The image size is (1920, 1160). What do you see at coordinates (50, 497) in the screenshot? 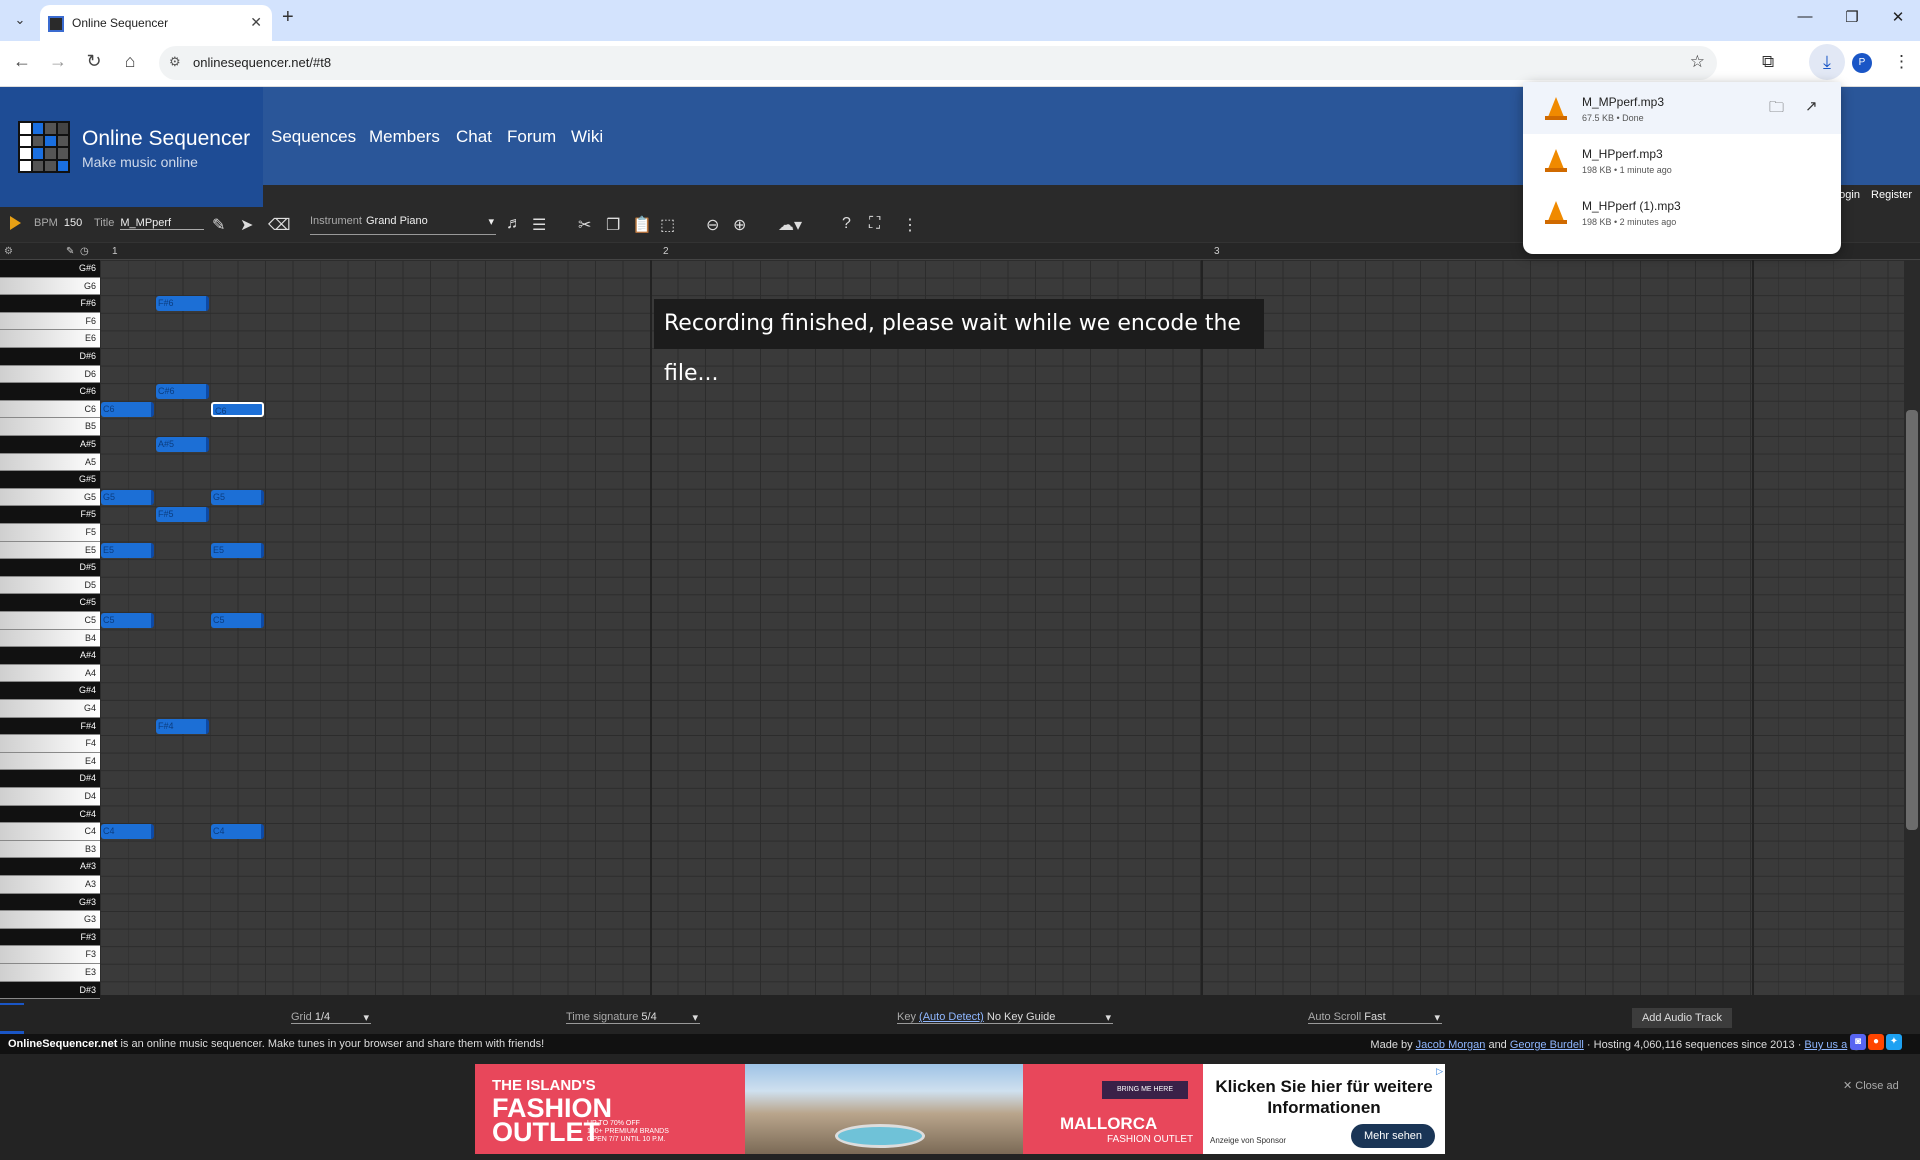
I see `piano-key: G5` at bounding box center [50, 497].